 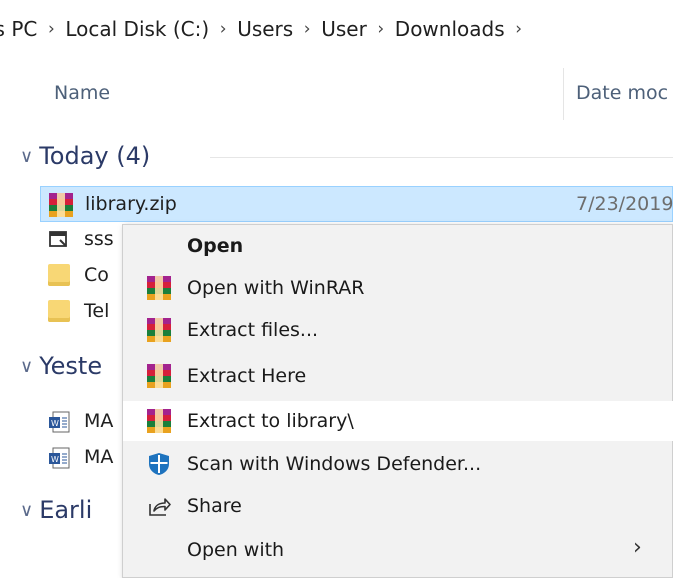 What do you see at coordinates (71, 366) in the screenshot?
I see `group-label: Yeste` at bounding box center [71, 366].